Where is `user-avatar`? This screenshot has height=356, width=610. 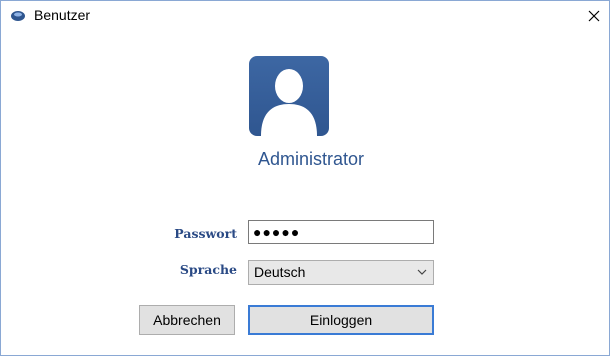
user-avatar is located at coordinates (289, 96).